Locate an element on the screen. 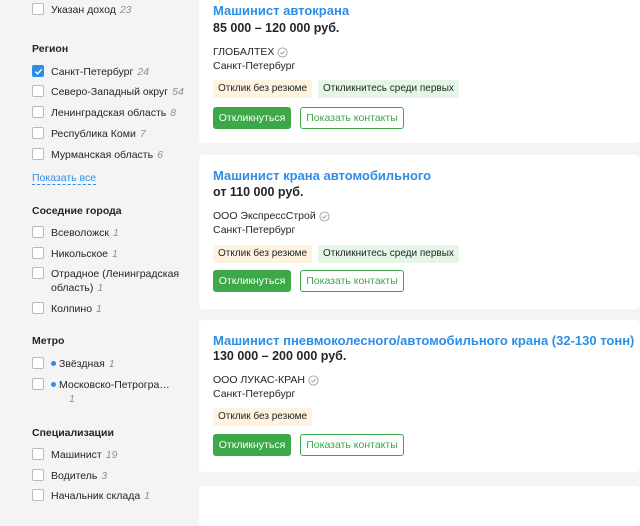 The image size is (640, 526). filter-region-lenobl: Ленинградская область 8 is located at coordinates (104, 113).